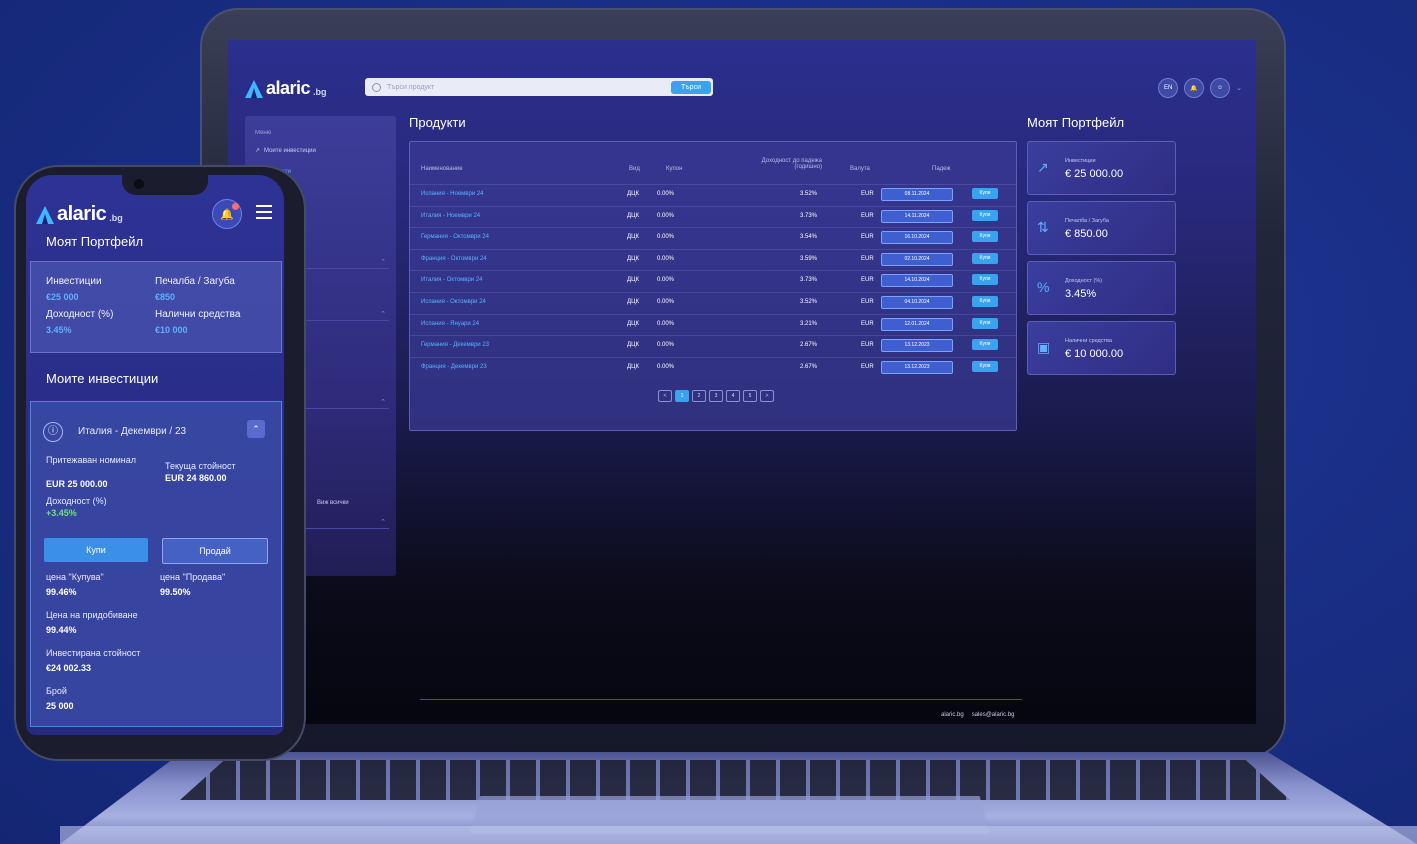 The image size is (1417, 844). What do you see at coordinates (74, 281) in the screenshot?
I see `investments-label: Инвестиции` at bounding box center [74, 281].